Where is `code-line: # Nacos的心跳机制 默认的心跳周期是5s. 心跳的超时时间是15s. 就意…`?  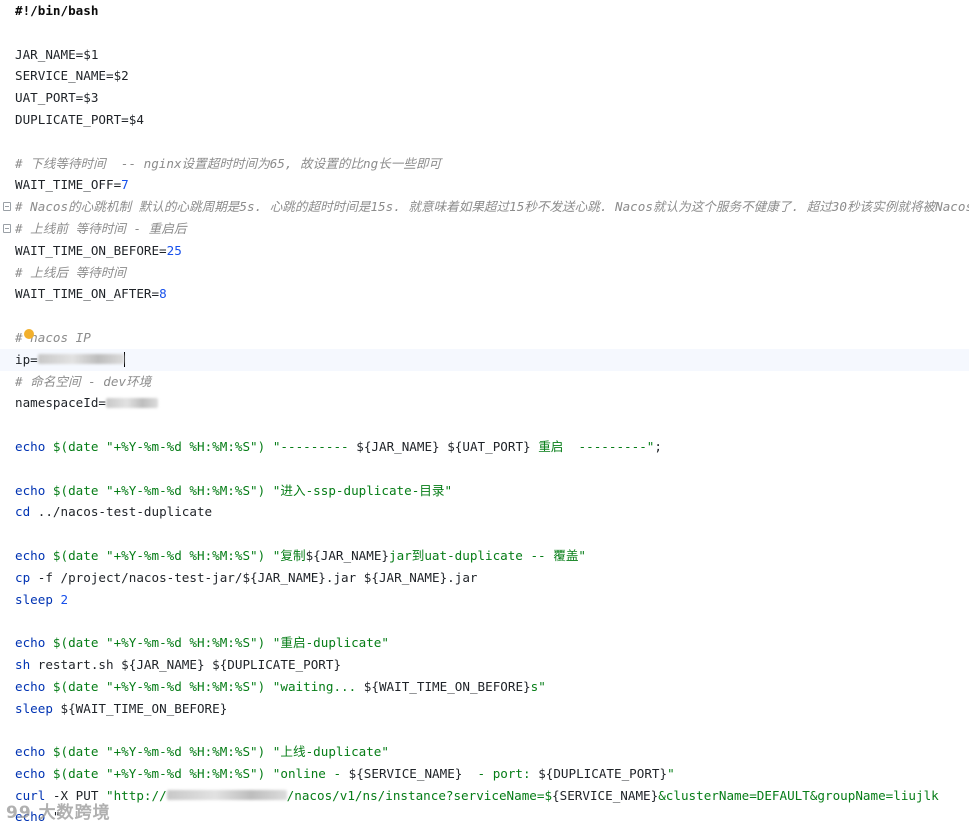 code-line: # Nacos的心跳机制 默认的心跳周期是5s. 心跳的超时时间是15s. 就意… is located at coordinates (484, 207).